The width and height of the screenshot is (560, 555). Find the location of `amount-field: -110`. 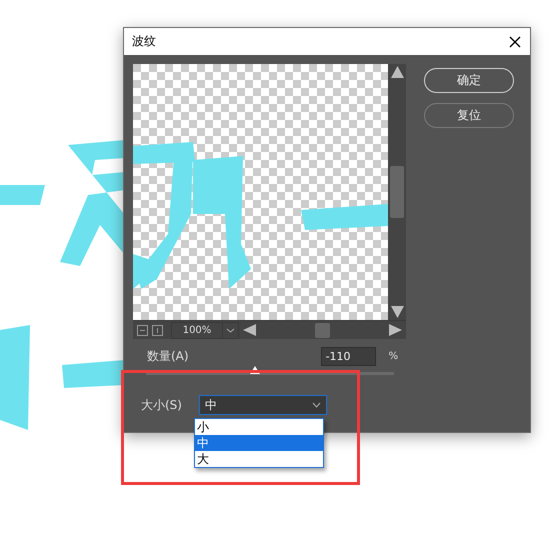

amount-field: -110 is located at coordinates (348, 356).